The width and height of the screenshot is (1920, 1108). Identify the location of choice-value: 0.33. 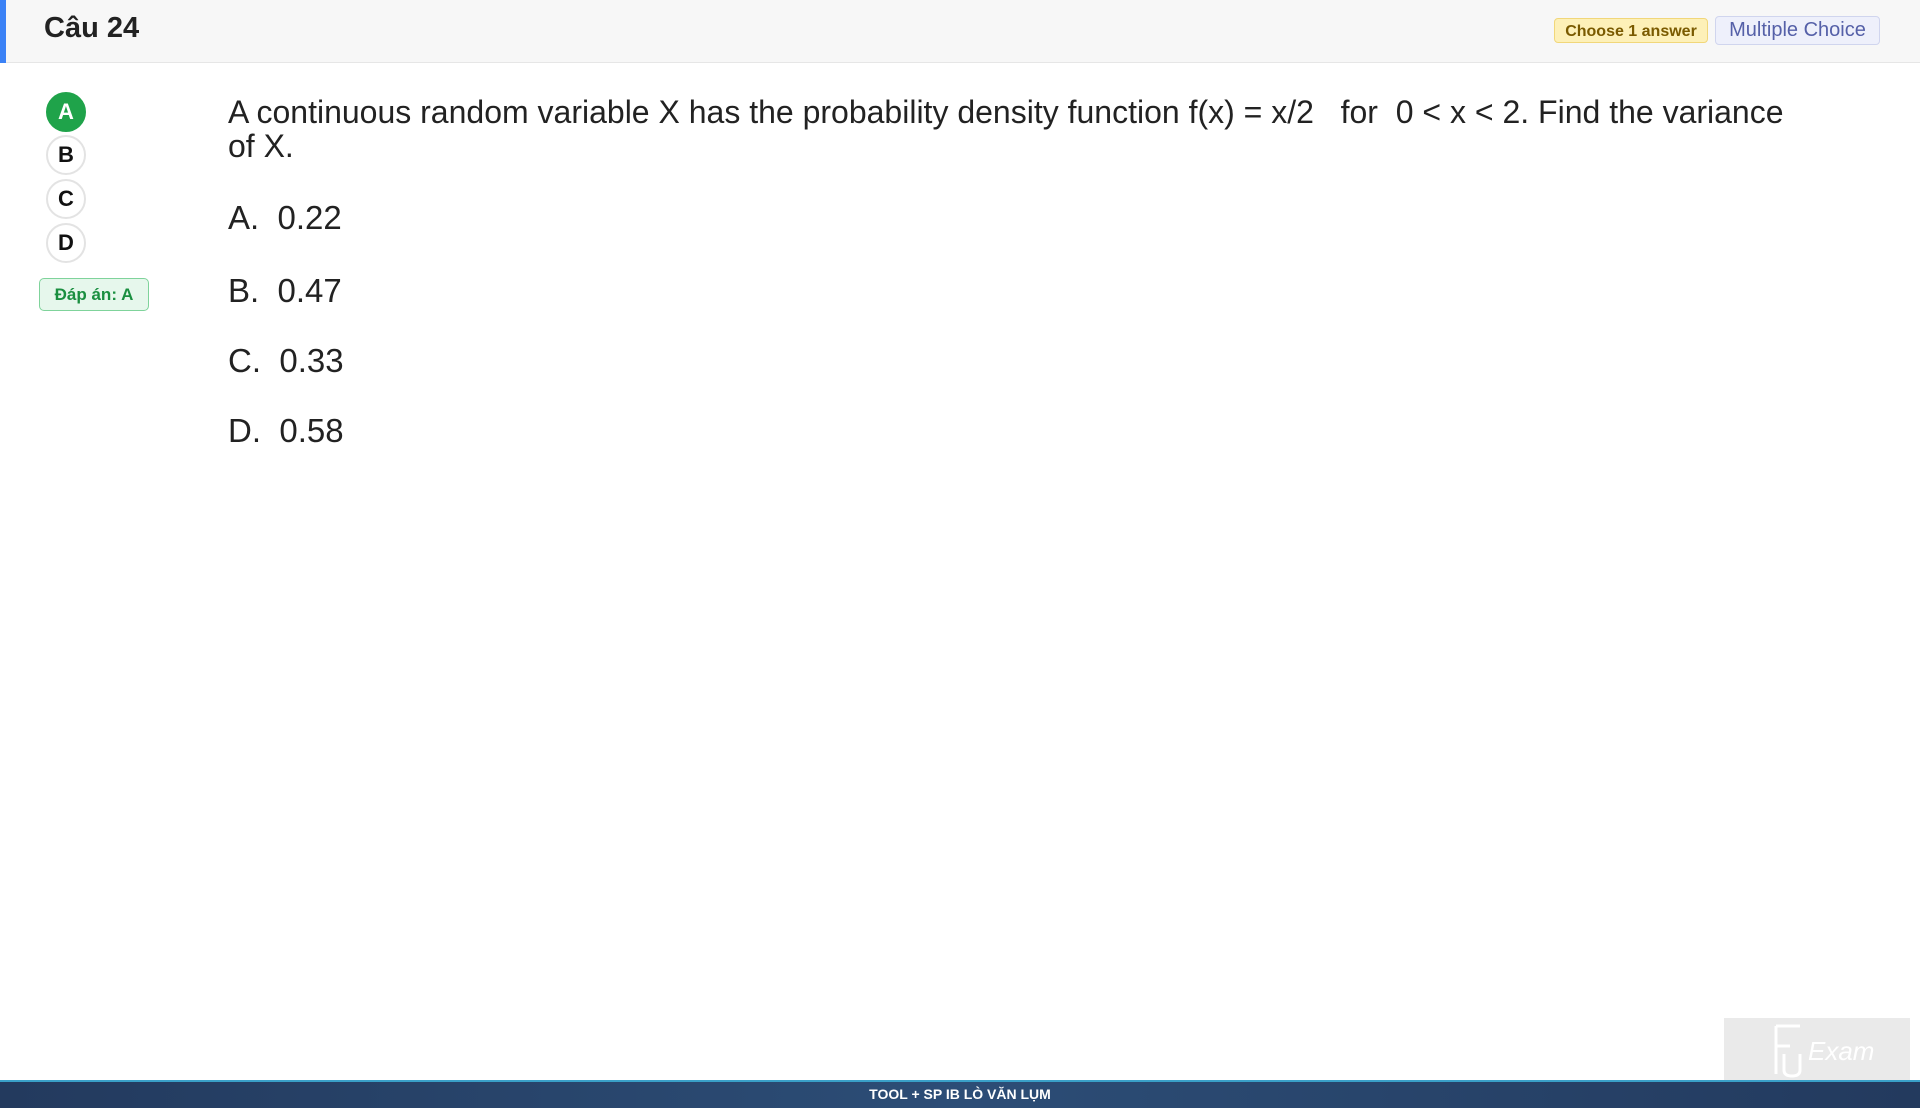
(311, 360).